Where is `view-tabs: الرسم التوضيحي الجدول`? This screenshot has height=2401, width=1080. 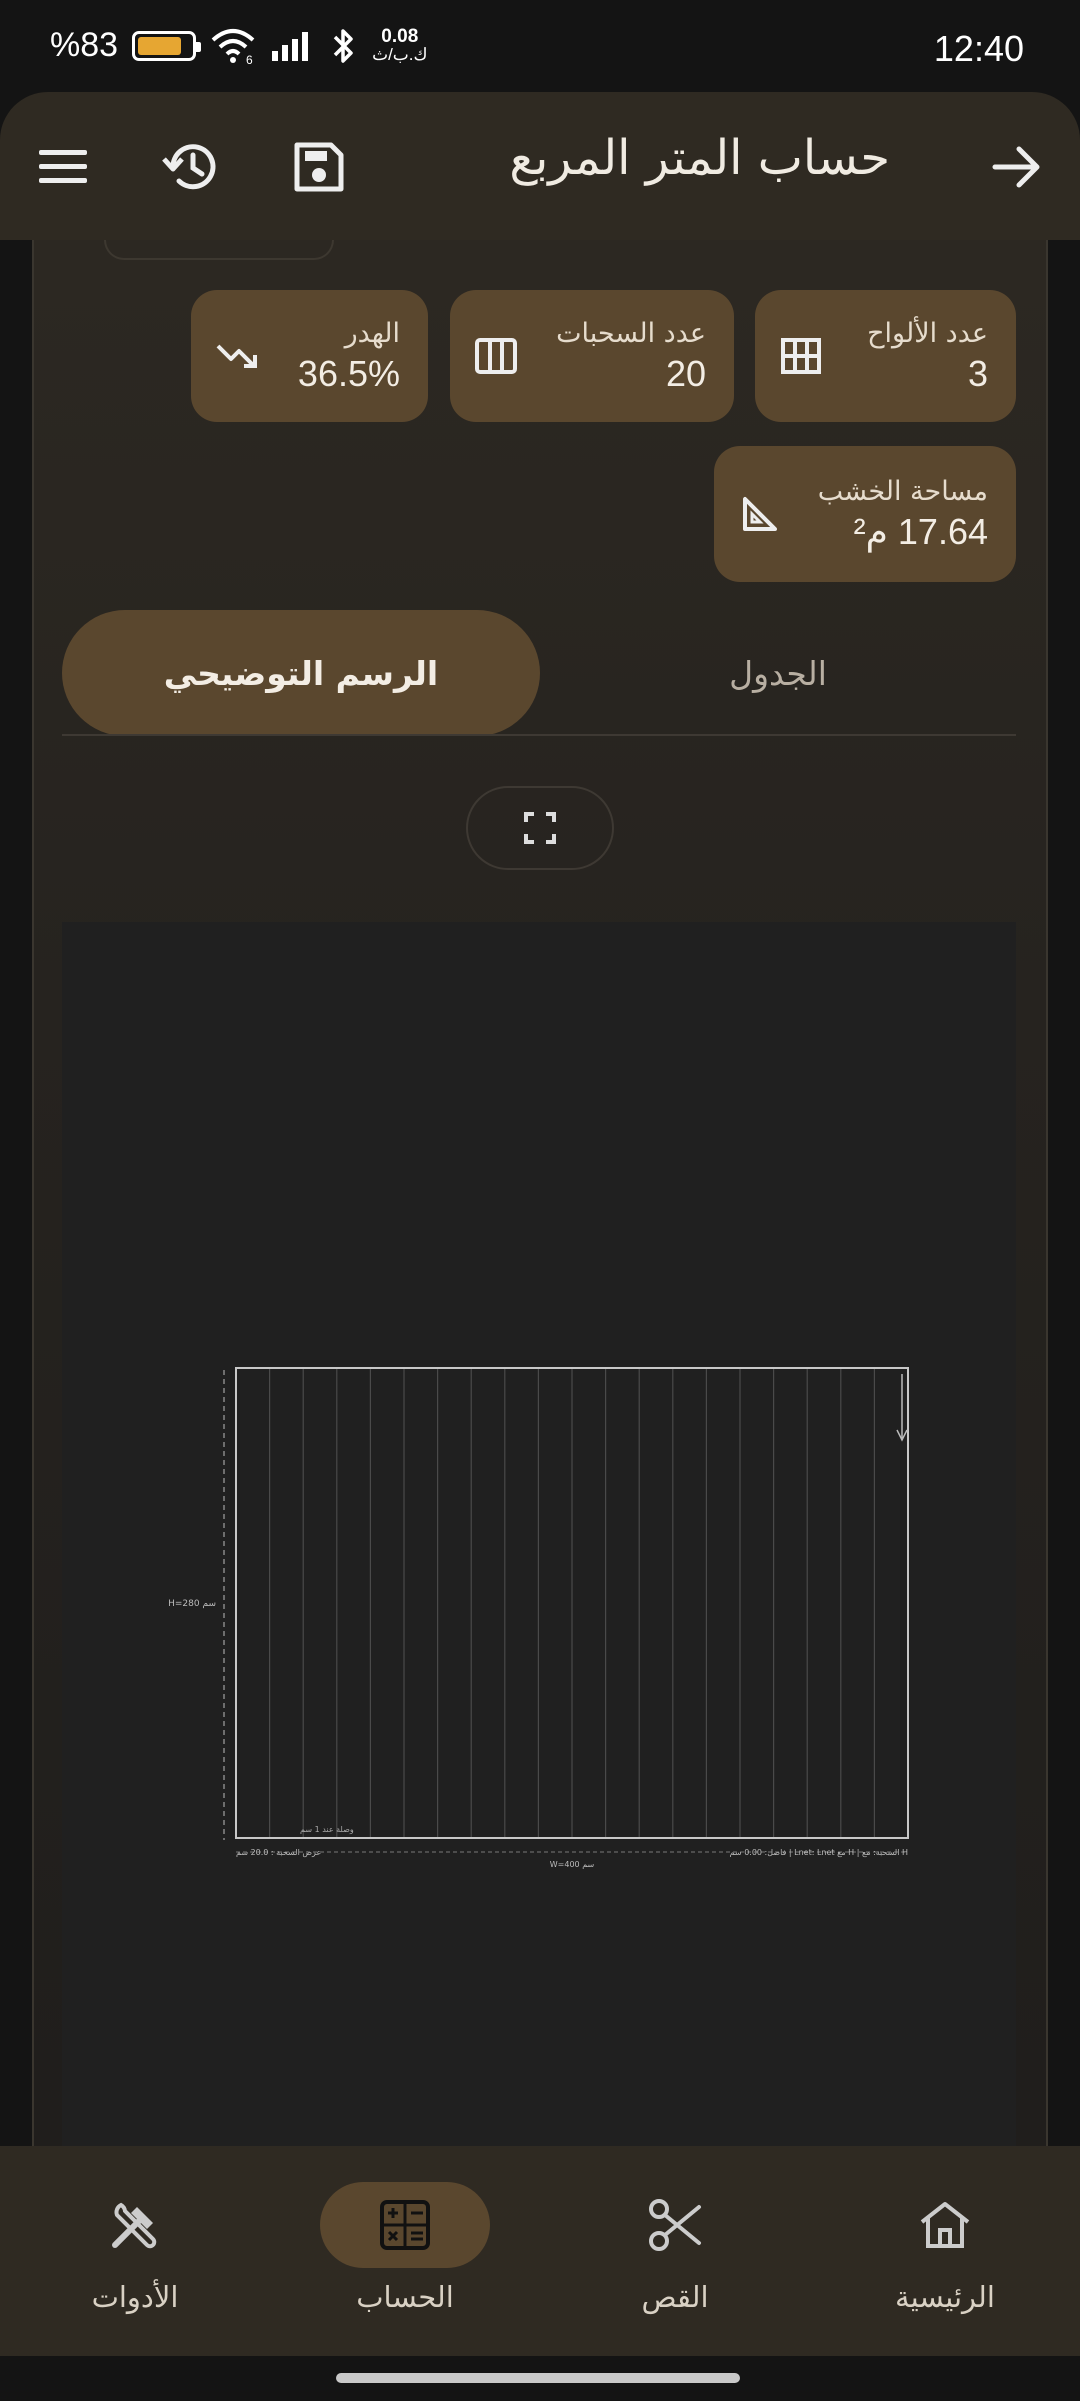
view-tabs: الرسم التوضيحي الجدول is located at coordinates (539, 673).